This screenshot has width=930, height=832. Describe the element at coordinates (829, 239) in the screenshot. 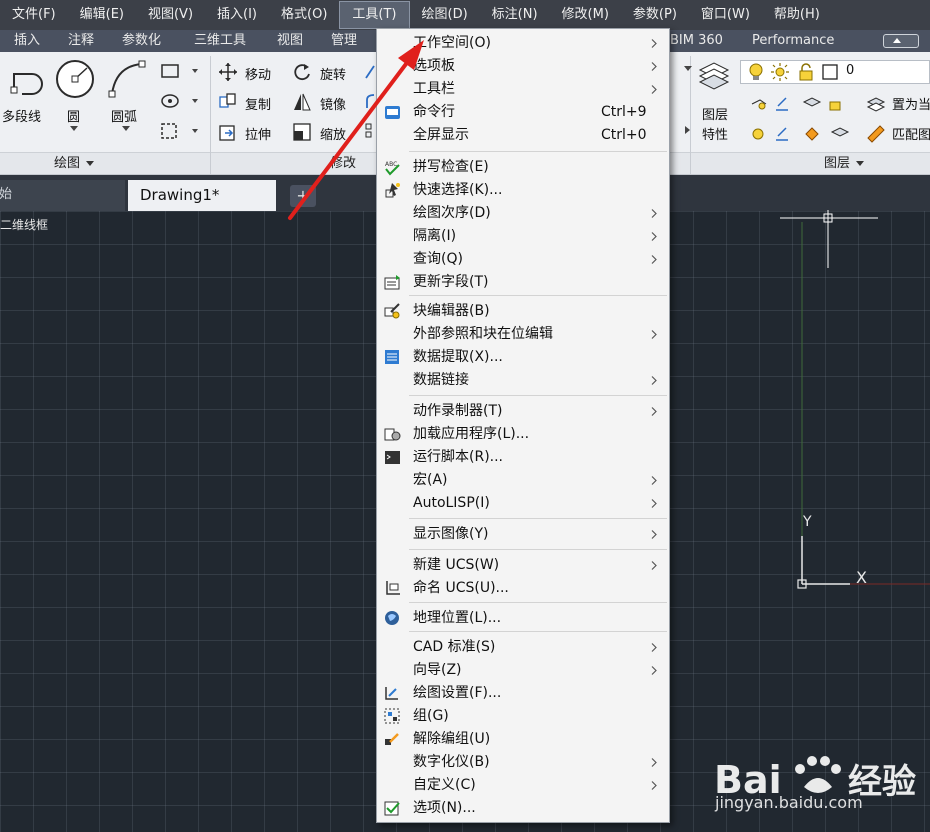

I see `crosshair-cursor` at that location.